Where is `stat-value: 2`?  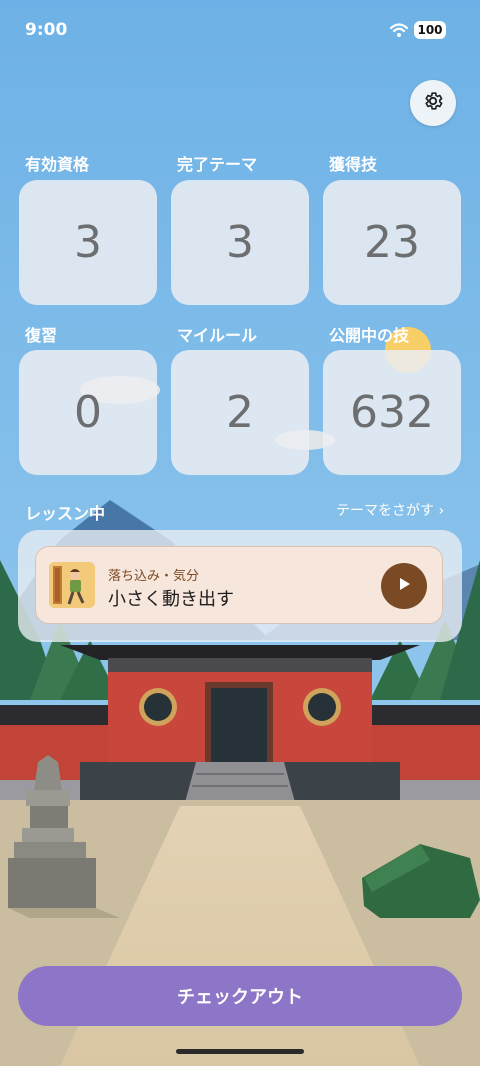
stat-value: 2 is located at coordinates (240, 412).